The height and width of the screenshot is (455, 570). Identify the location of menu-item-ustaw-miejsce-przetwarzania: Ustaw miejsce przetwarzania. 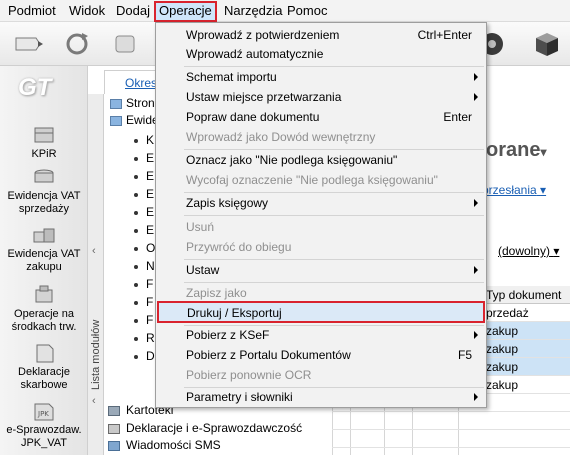
(321, 97).